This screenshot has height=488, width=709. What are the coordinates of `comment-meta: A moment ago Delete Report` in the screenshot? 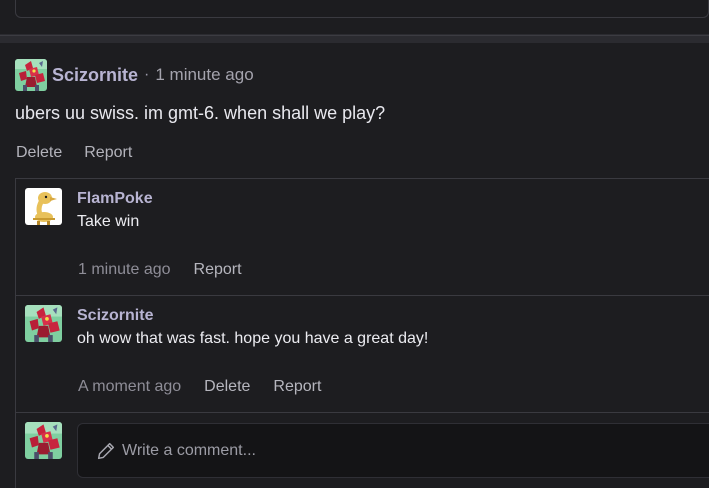 It's located at (211, 387).